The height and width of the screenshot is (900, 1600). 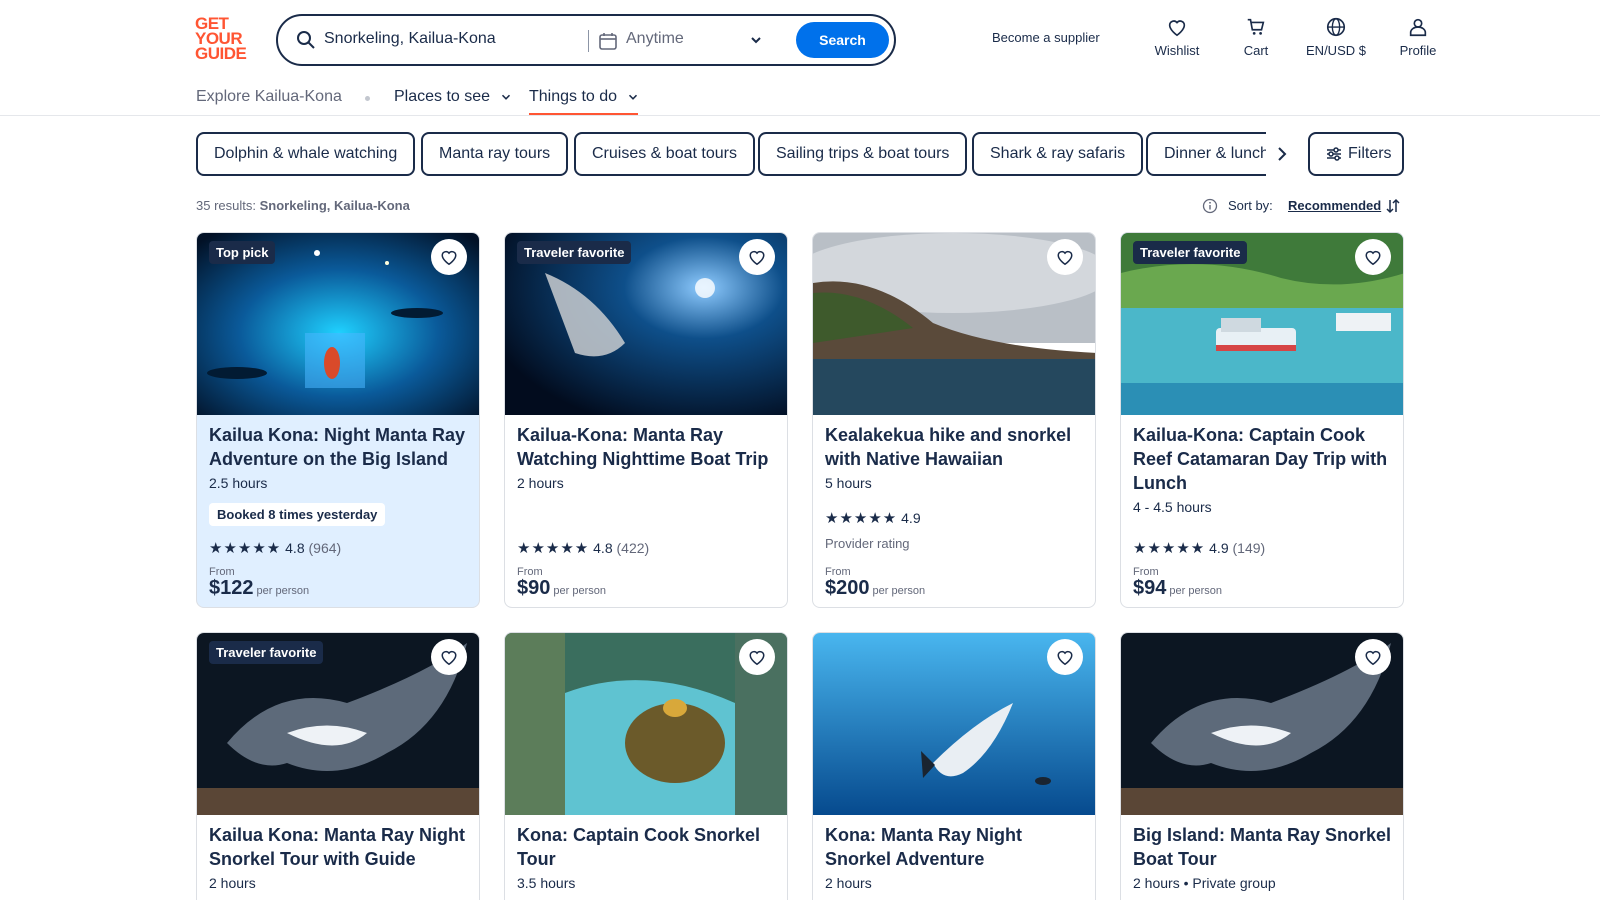 I want to click on profile-nav: Profile, so click(x=1418, y=37).